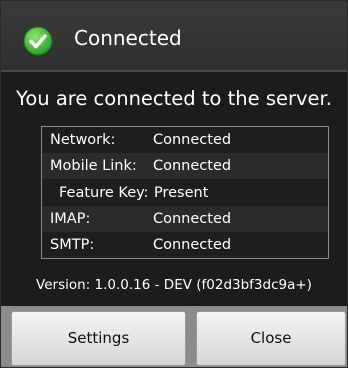 The image size is (348, 368). What do you see at coordinates (128, 38) in the screenshot?
I see `dialog-title: Connected` at bounding box center [128, 38].